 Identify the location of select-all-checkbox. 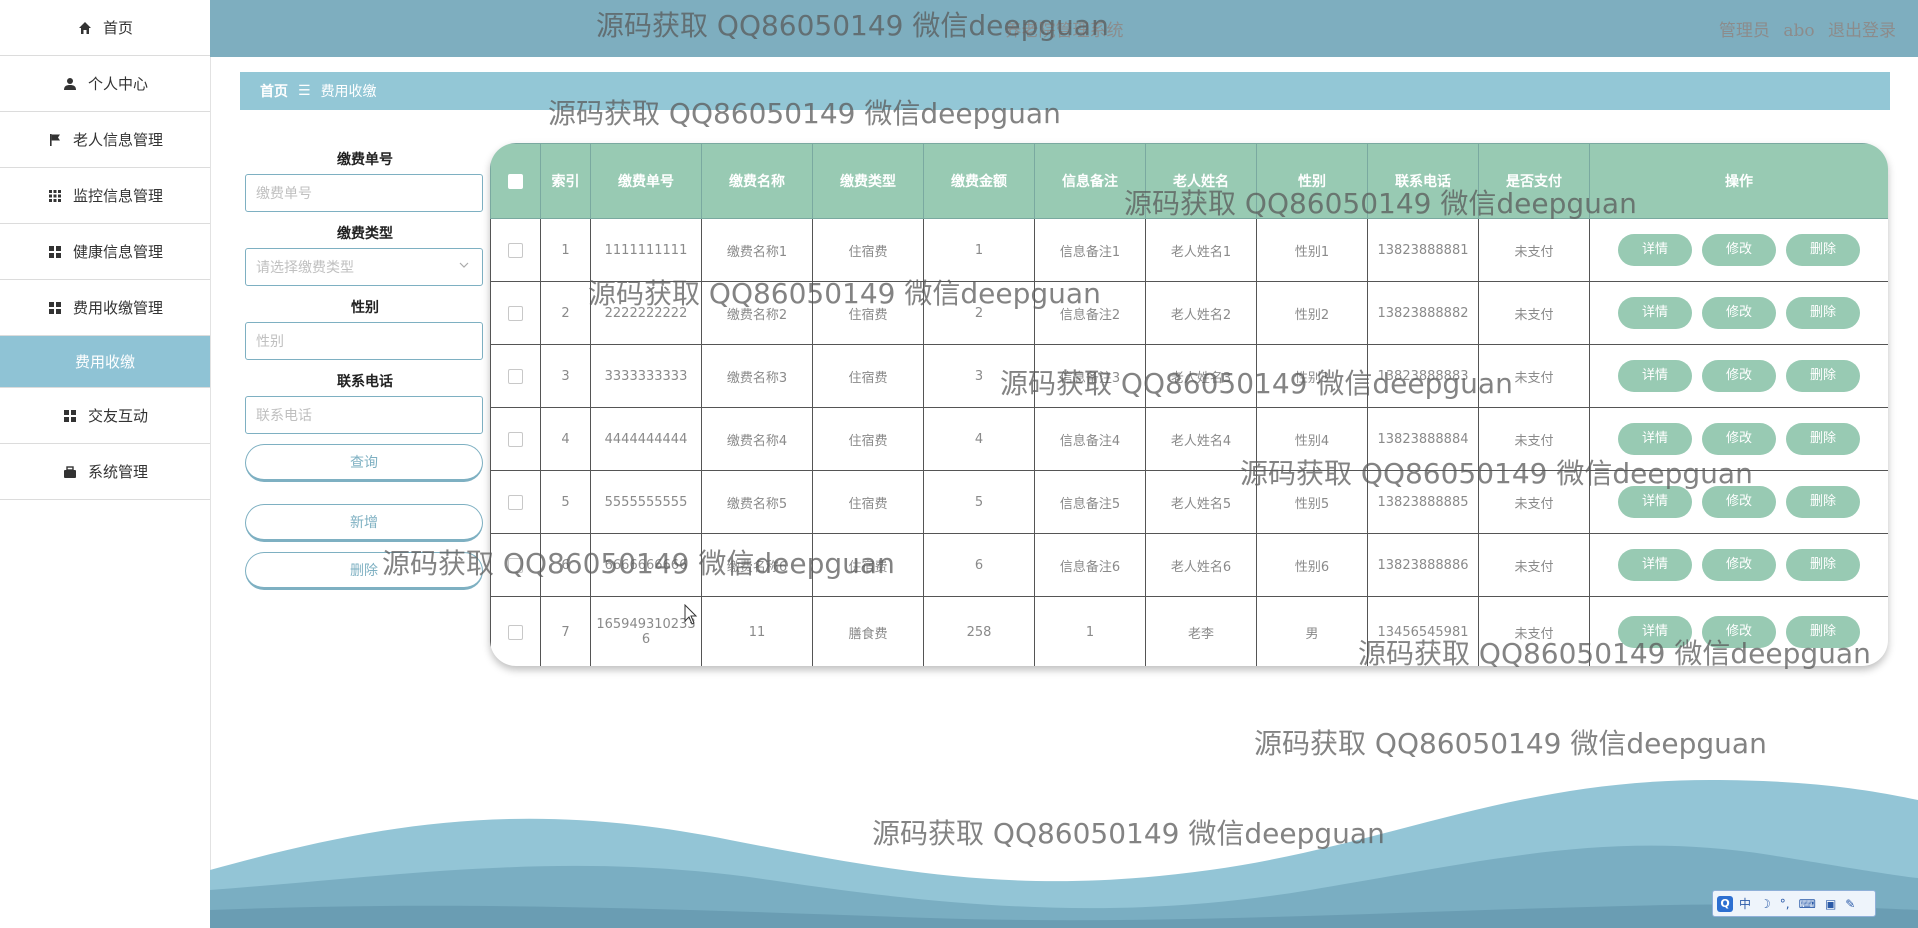
(515, 181).